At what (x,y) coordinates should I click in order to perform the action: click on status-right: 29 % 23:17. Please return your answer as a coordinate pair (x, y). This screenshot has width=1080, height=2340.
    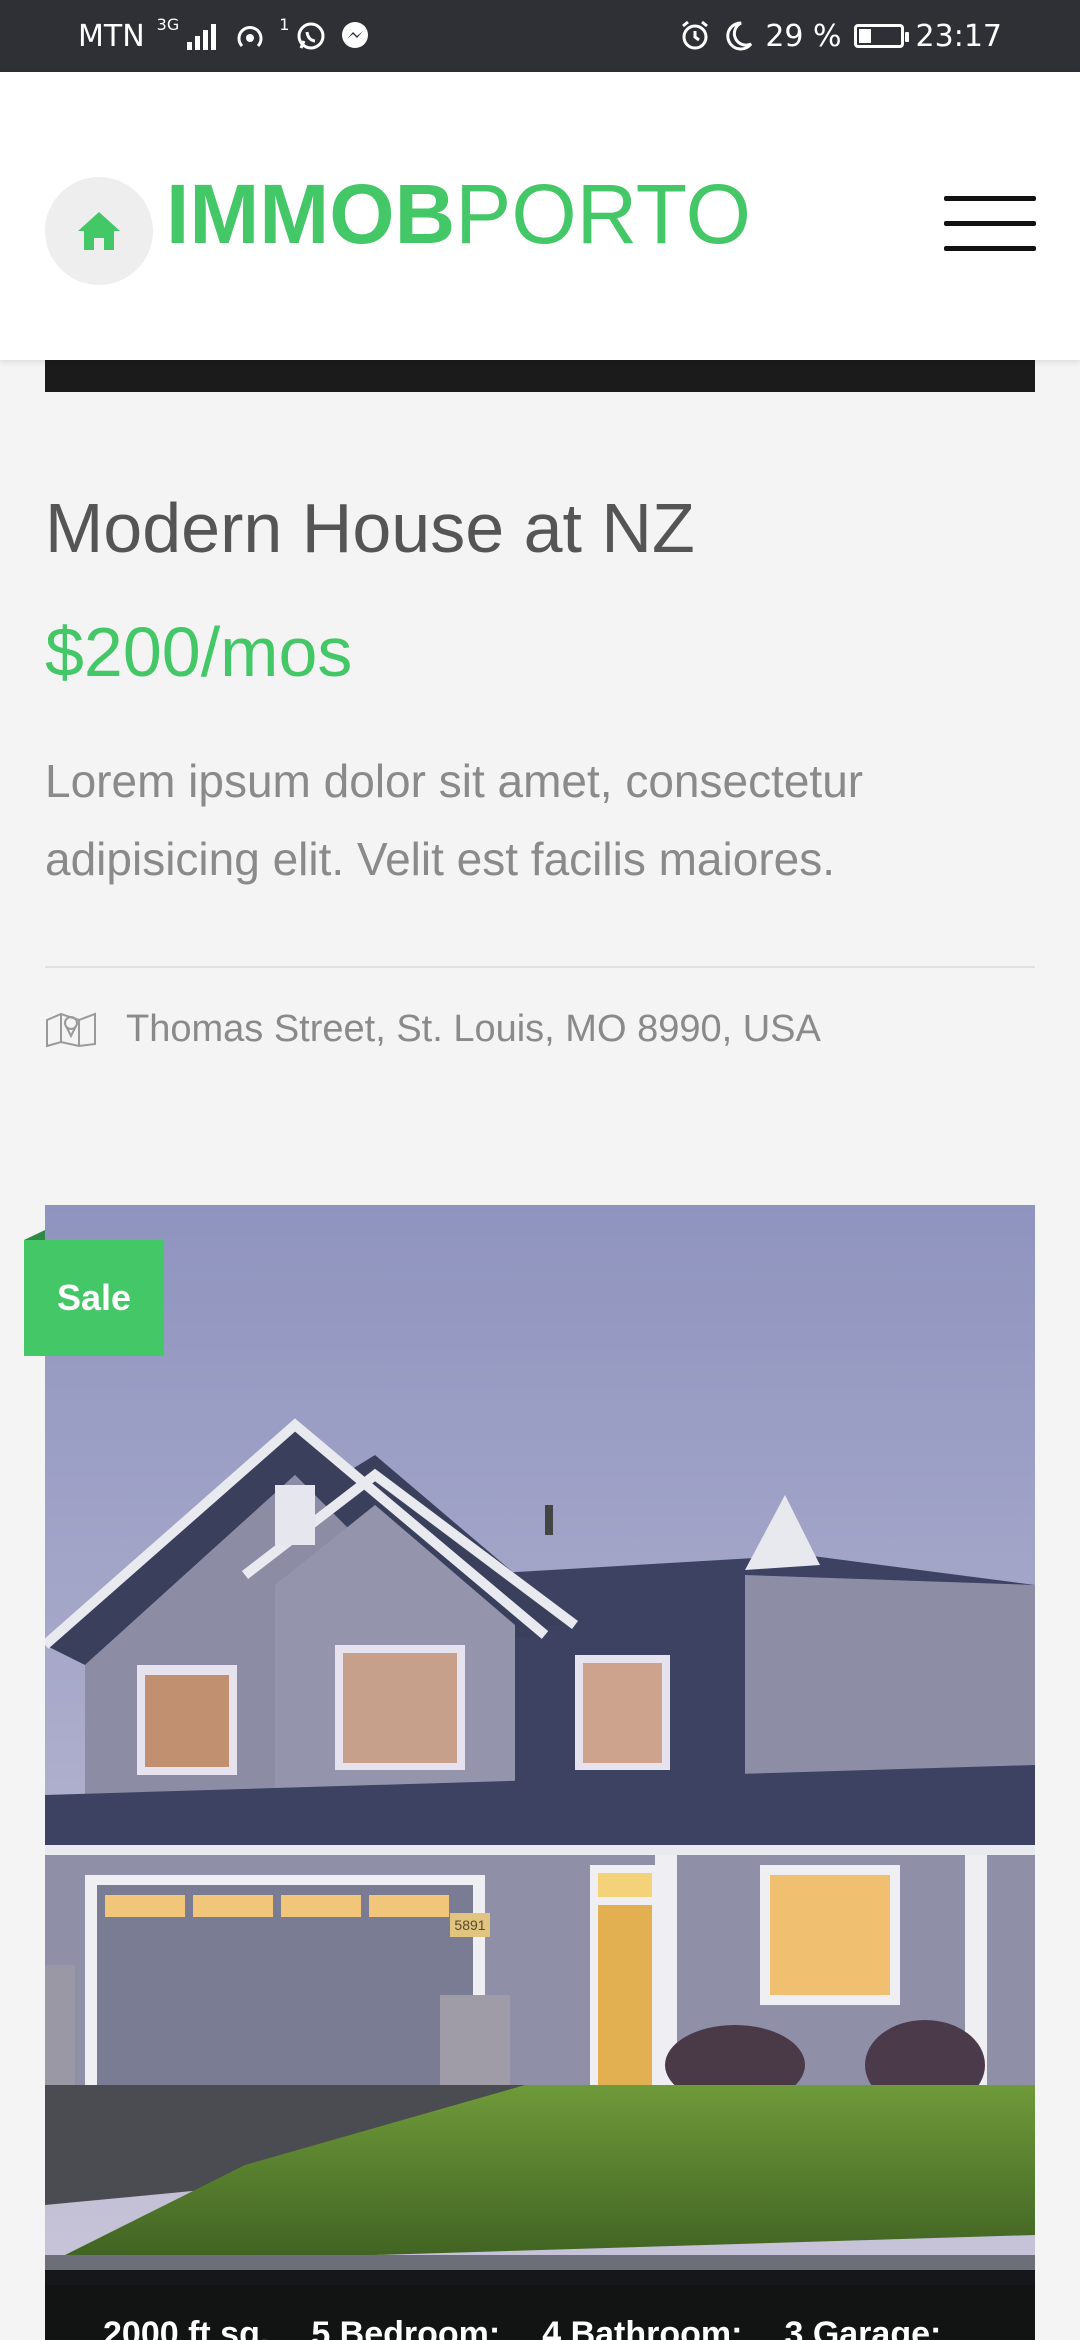
    Looking at the image, I should click on (840, 36).